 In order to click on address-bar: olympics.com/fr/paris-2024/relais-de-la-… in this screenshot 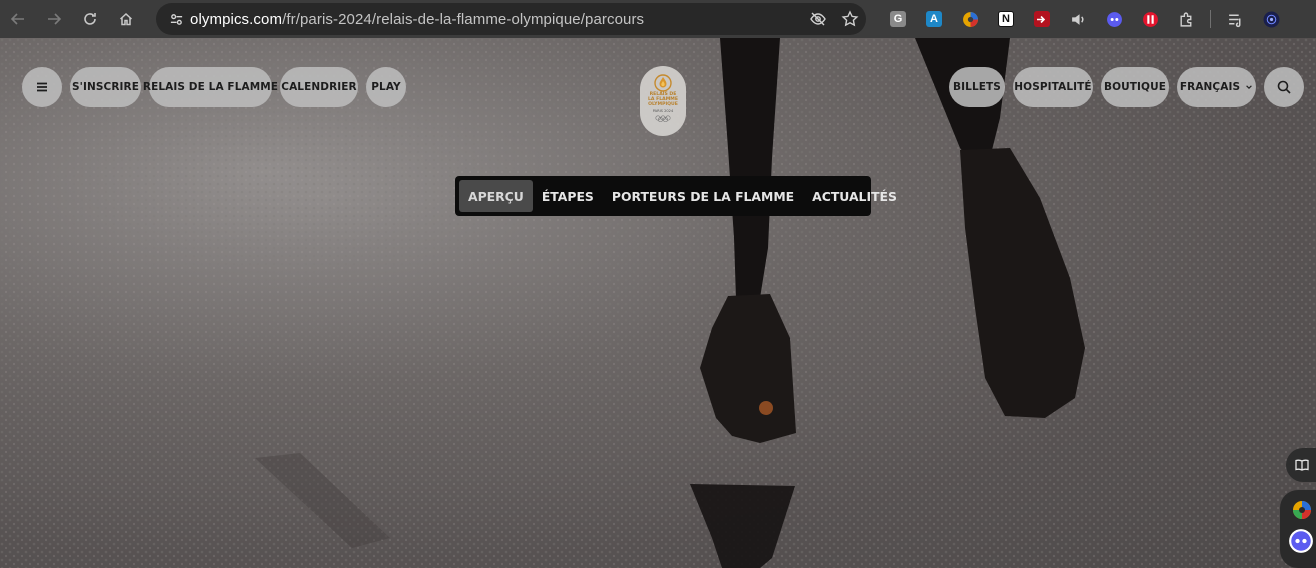, I will do `click(511, 19)`.